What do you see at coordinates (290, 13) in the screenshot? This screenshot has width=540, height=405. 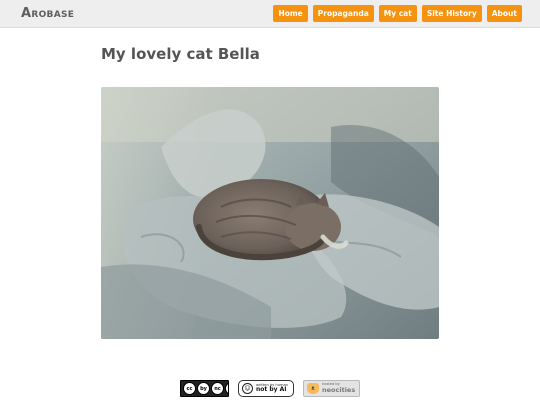 I see `nav-home-button: Home` at bounding box center [290, 13].